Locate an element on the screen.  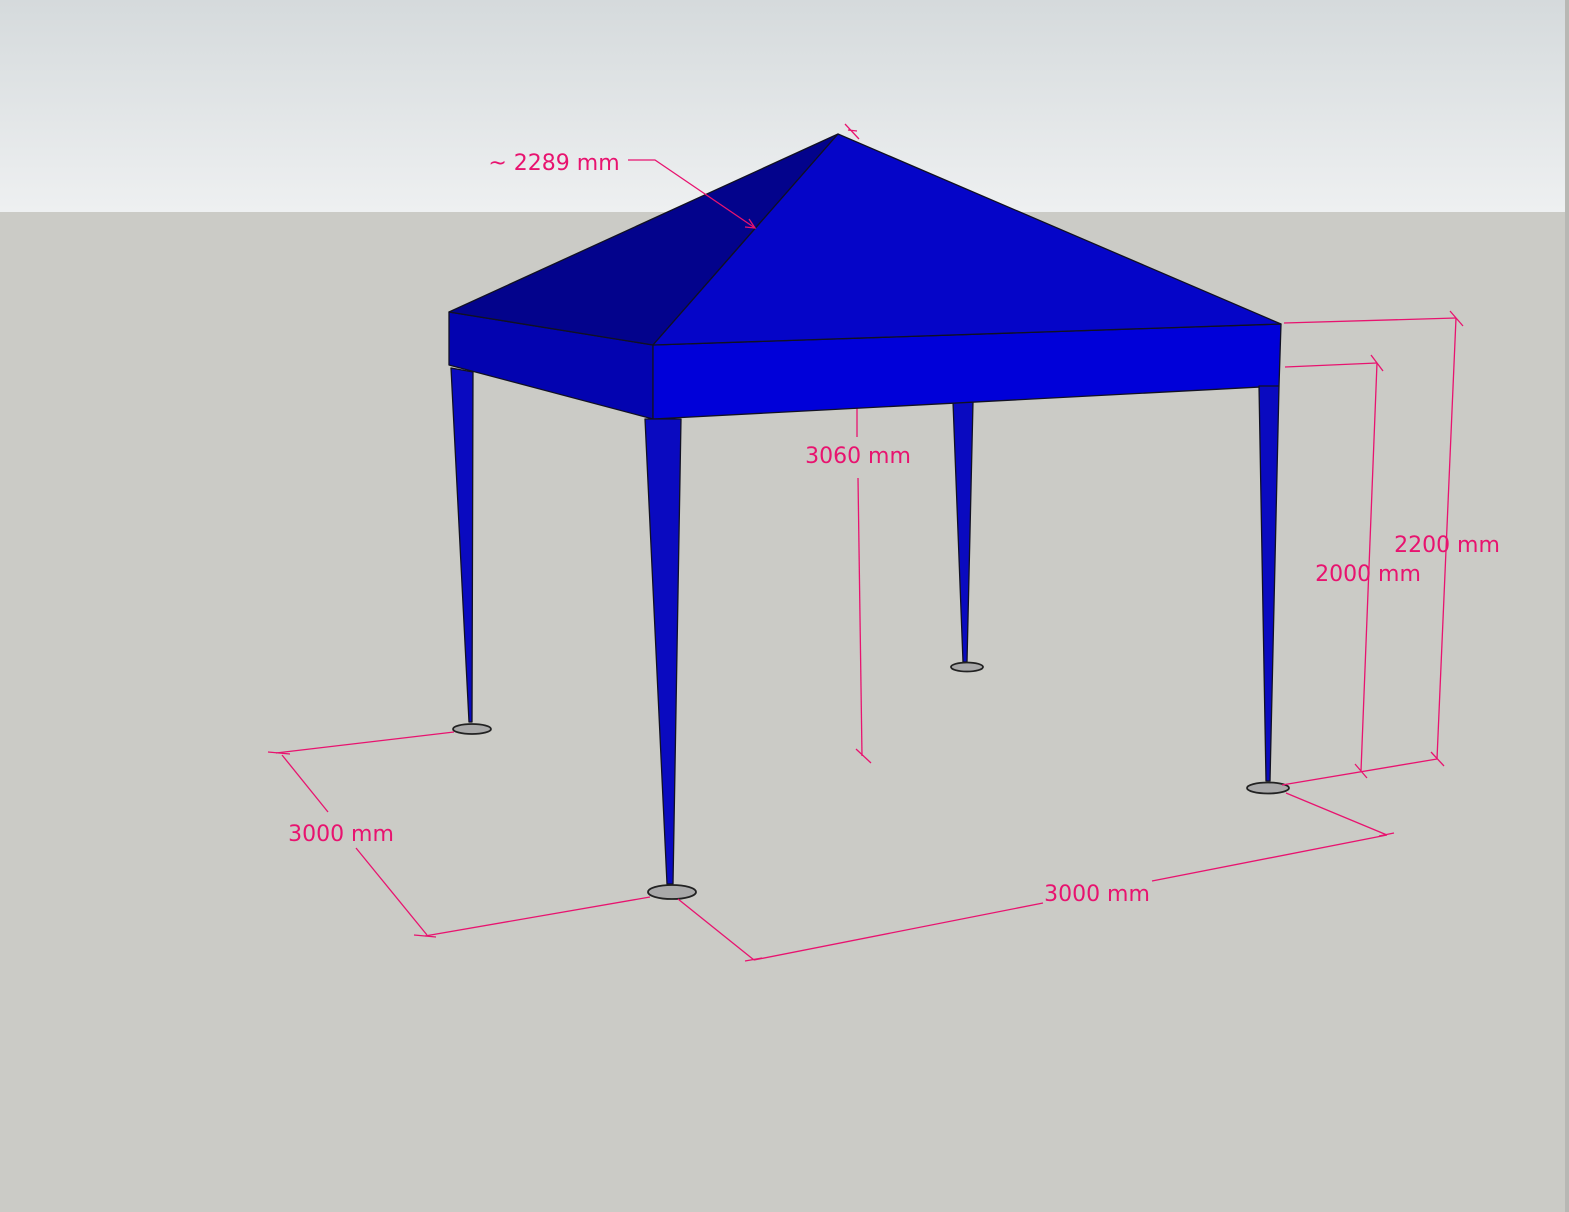
viewport-right-edge is located at coordinates (1567, 606).